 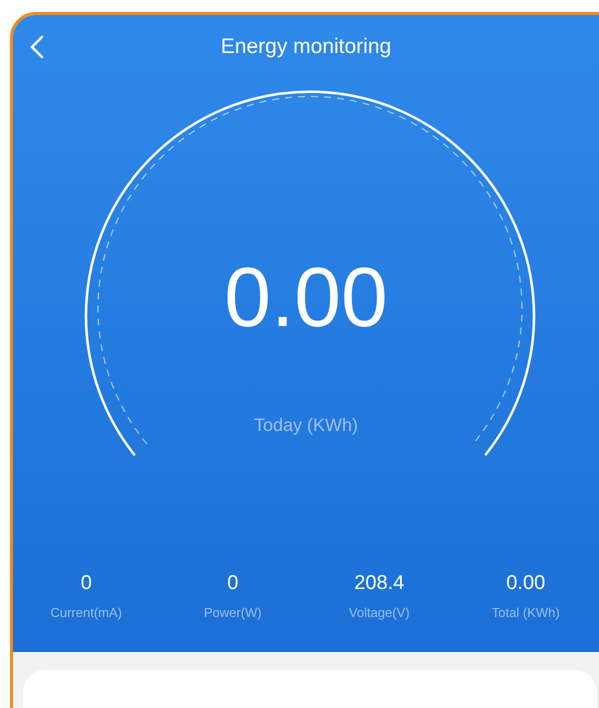 What do you see at coordinates (306, 297) in the screenshot?
I see `today-energy-value: 0.00` at bounding box center [306, 297].